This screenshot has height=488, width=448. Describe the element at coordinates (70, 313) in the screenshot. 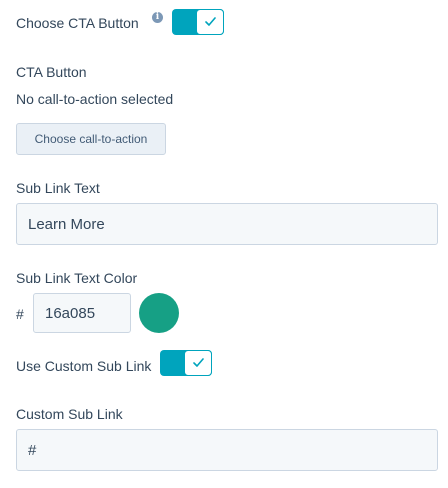

I see `color-hex-value: 16a085` at that location.